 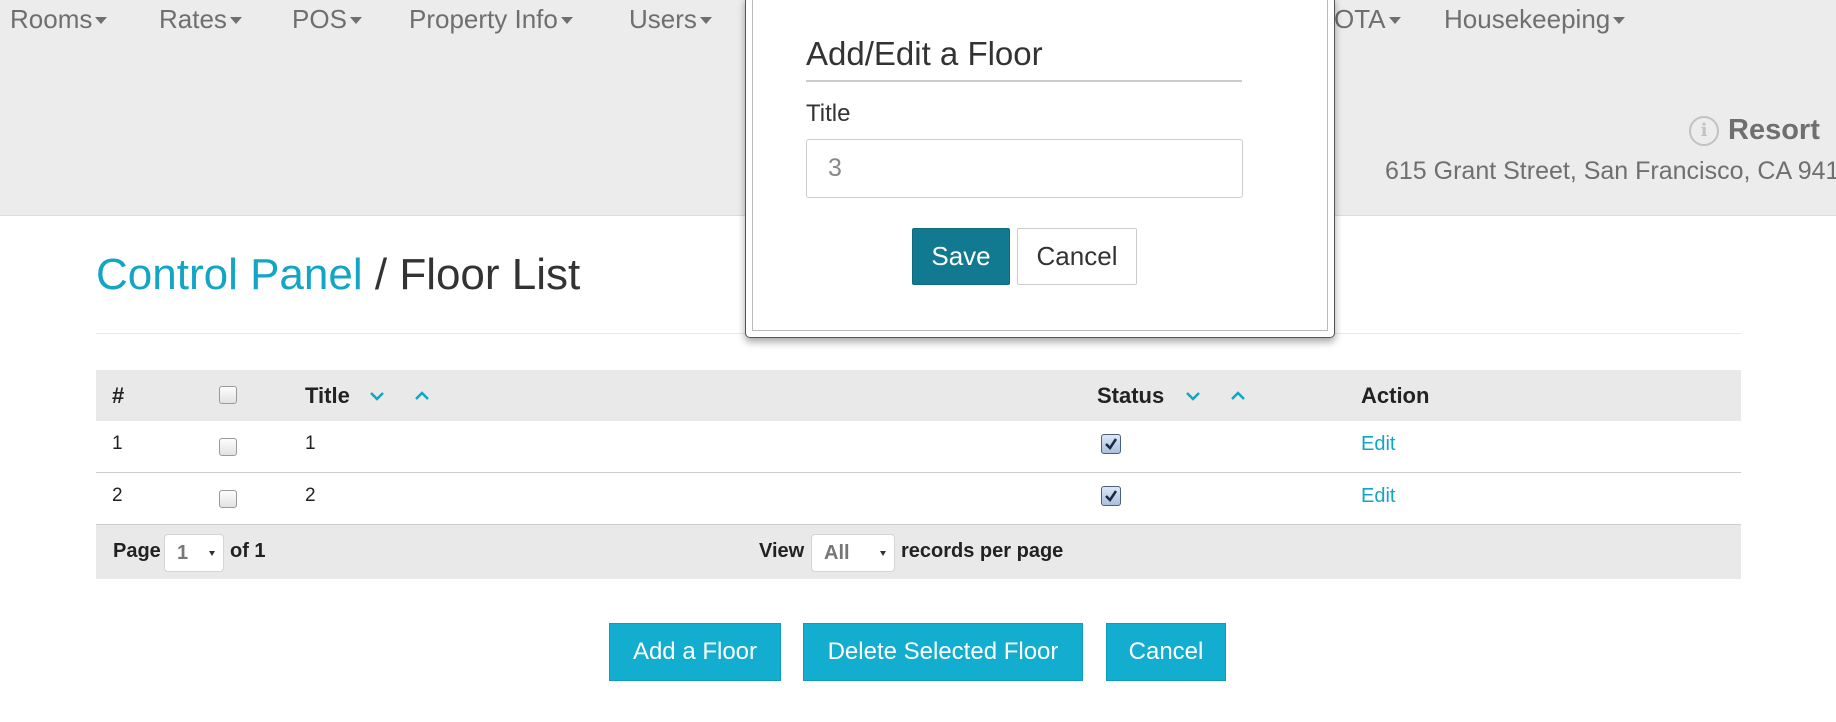 What do you see at coordinates (837, 552) in the screenshot?
I see `records-per-page-value: All` at bounding box center [837, 552].